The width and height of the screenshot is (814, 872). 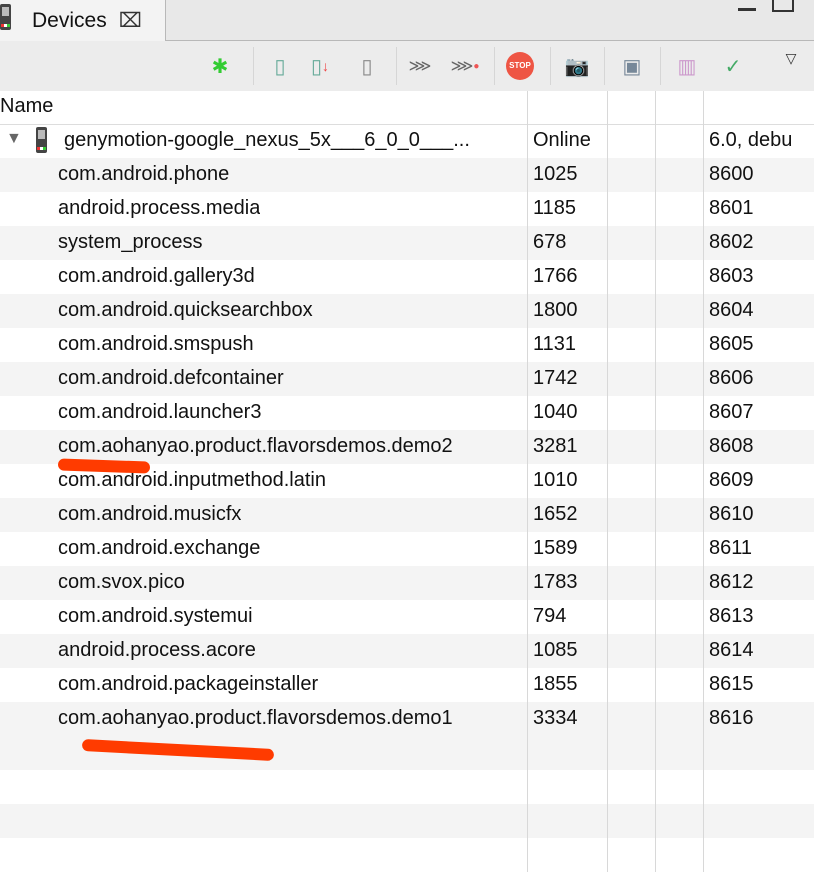 What do you see at coordinates (159, 548) in the screenshot?
I see `process-name: com.android.exchange` at bounding box center [159, 548].